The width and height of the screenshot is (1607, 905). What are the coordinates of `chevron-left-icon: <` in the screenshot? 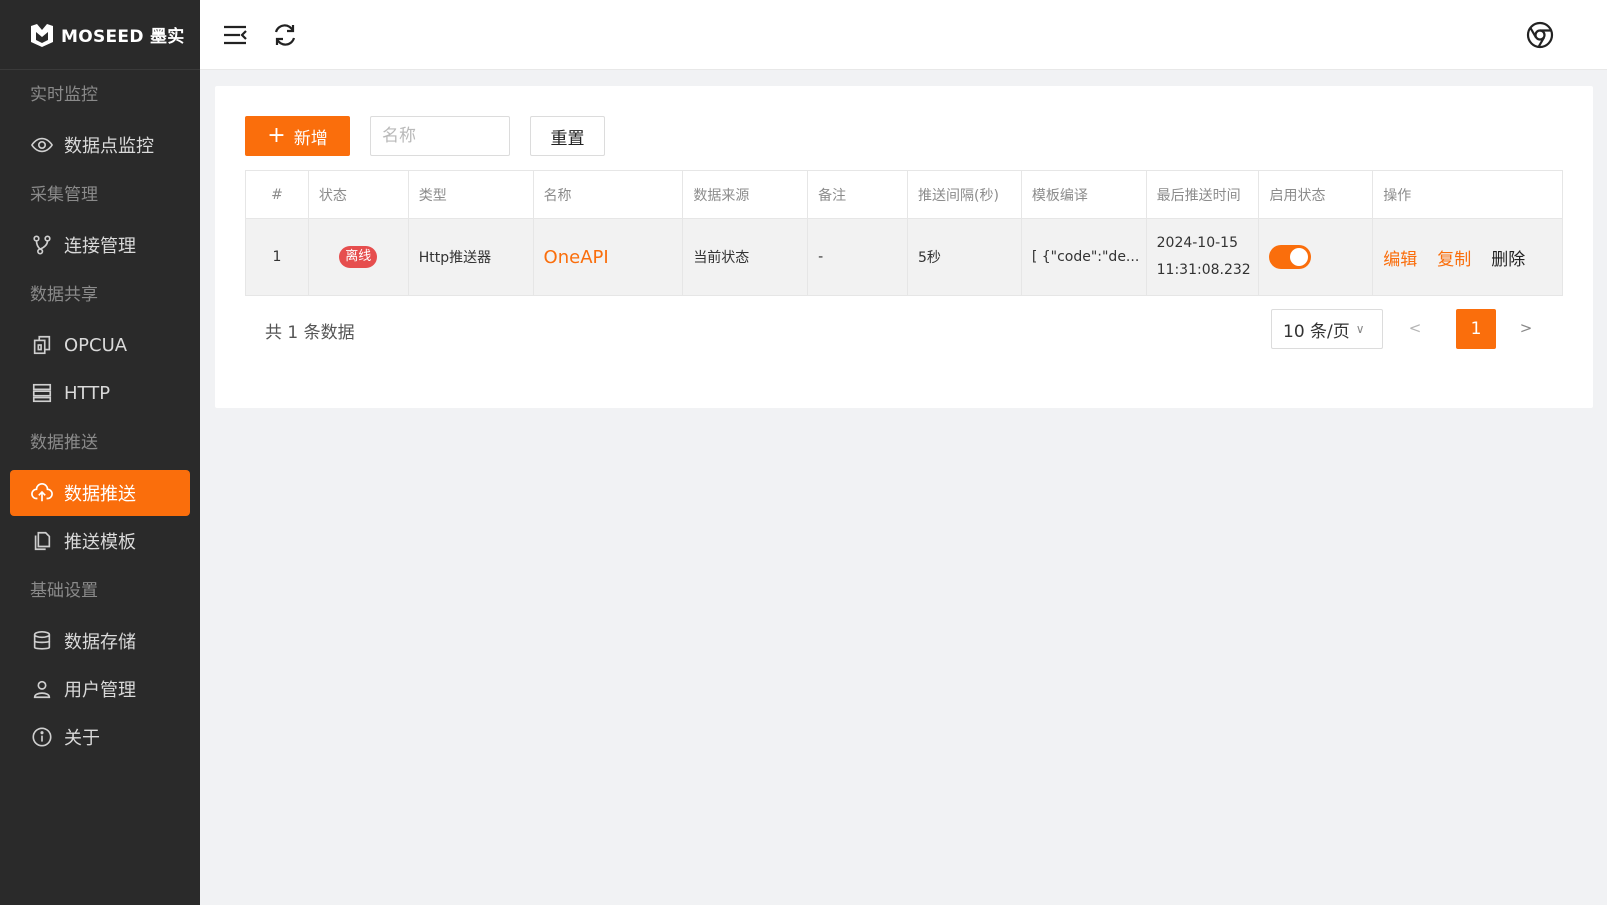 It's located at (1415, 329).